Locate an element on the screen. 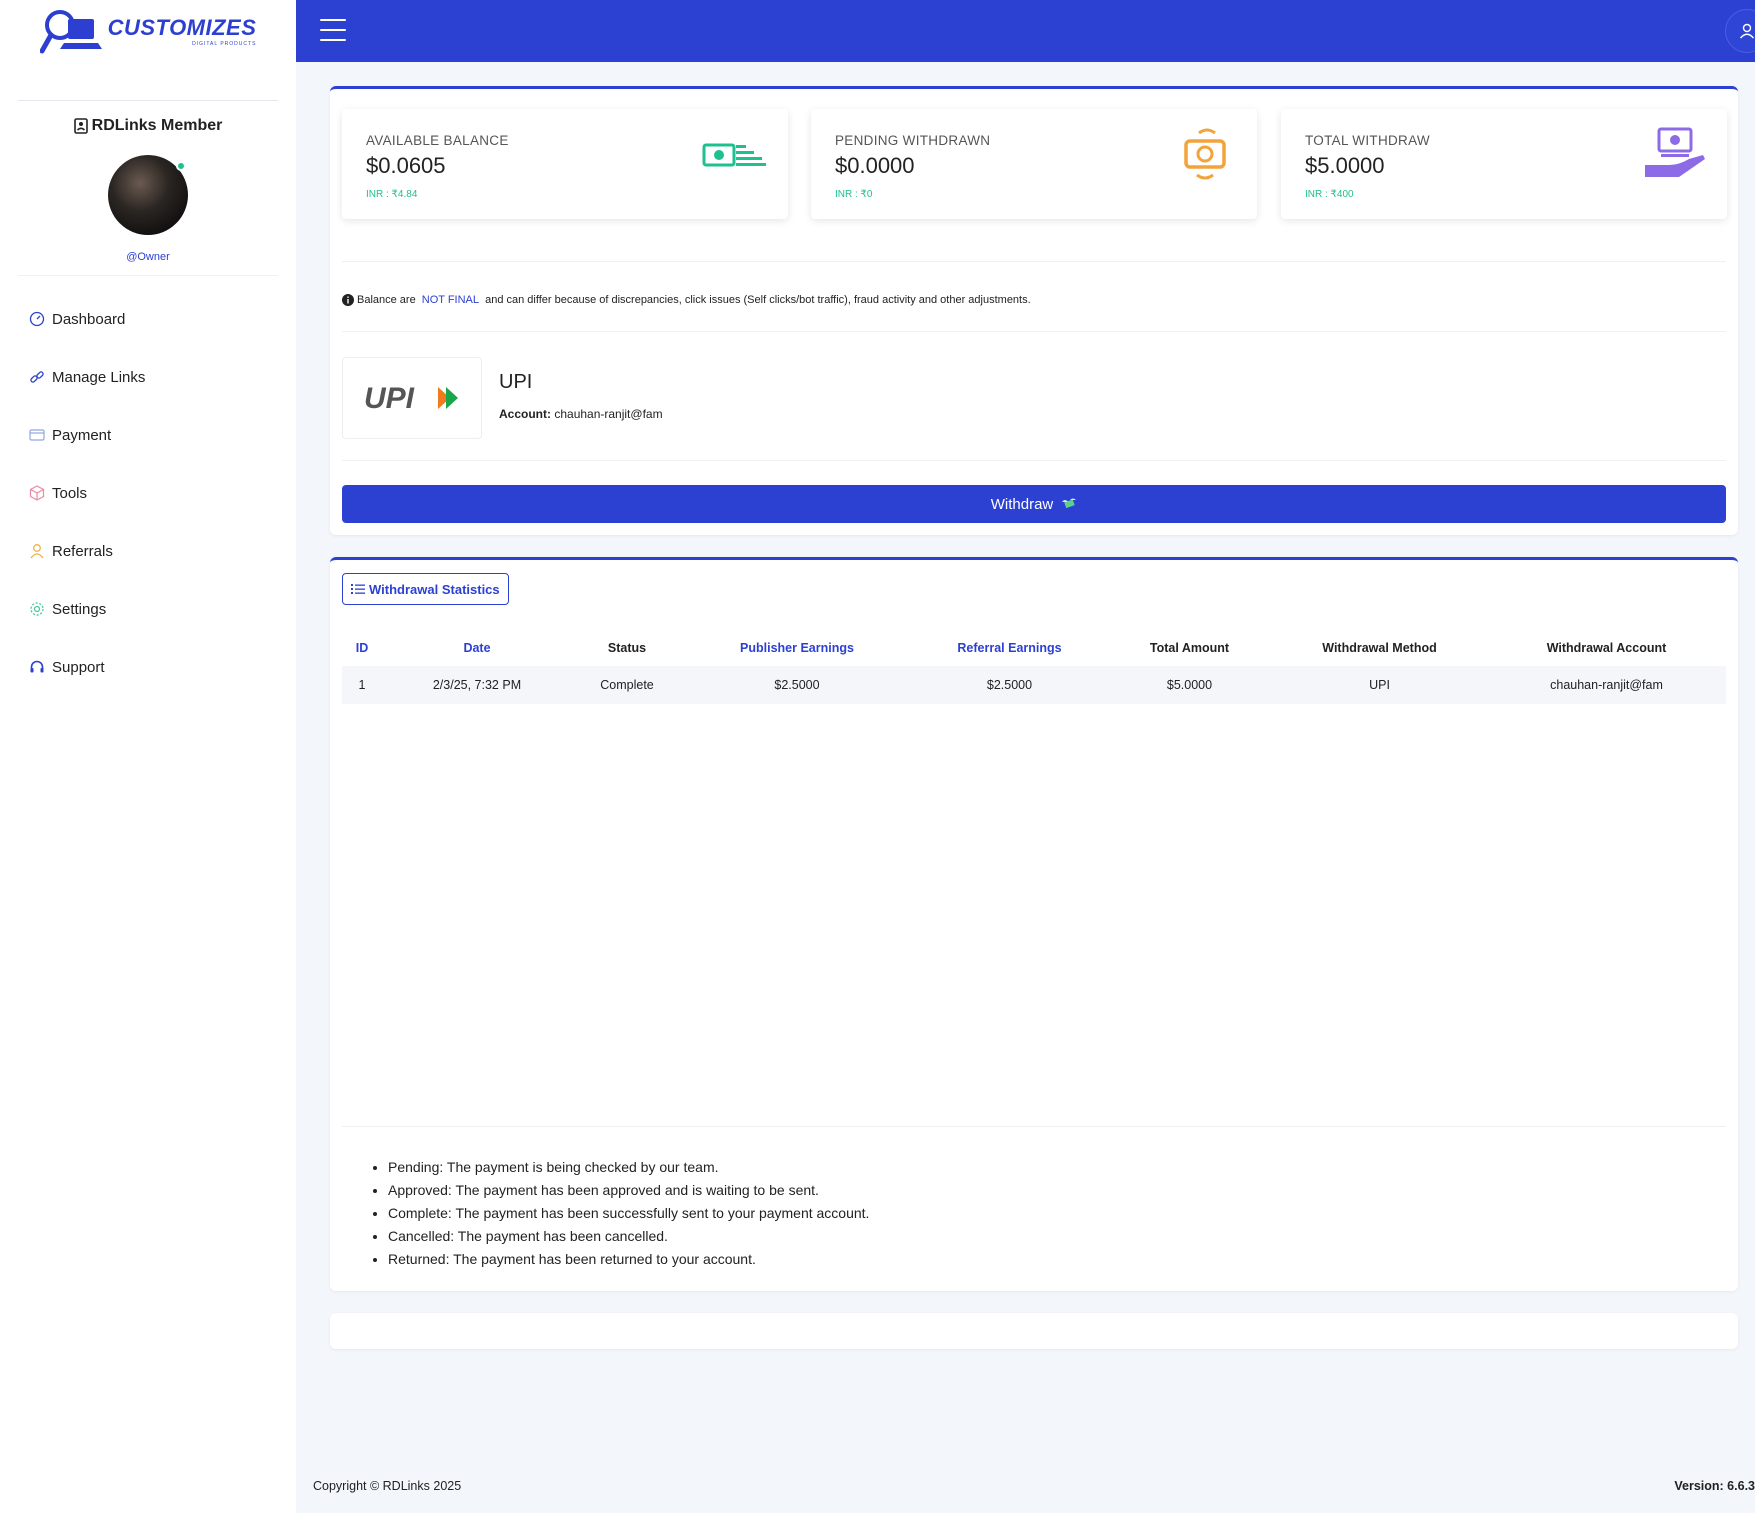 This screenshot has width=1755, height=1513. id-badge-icon is located at coordinates (80, 126).